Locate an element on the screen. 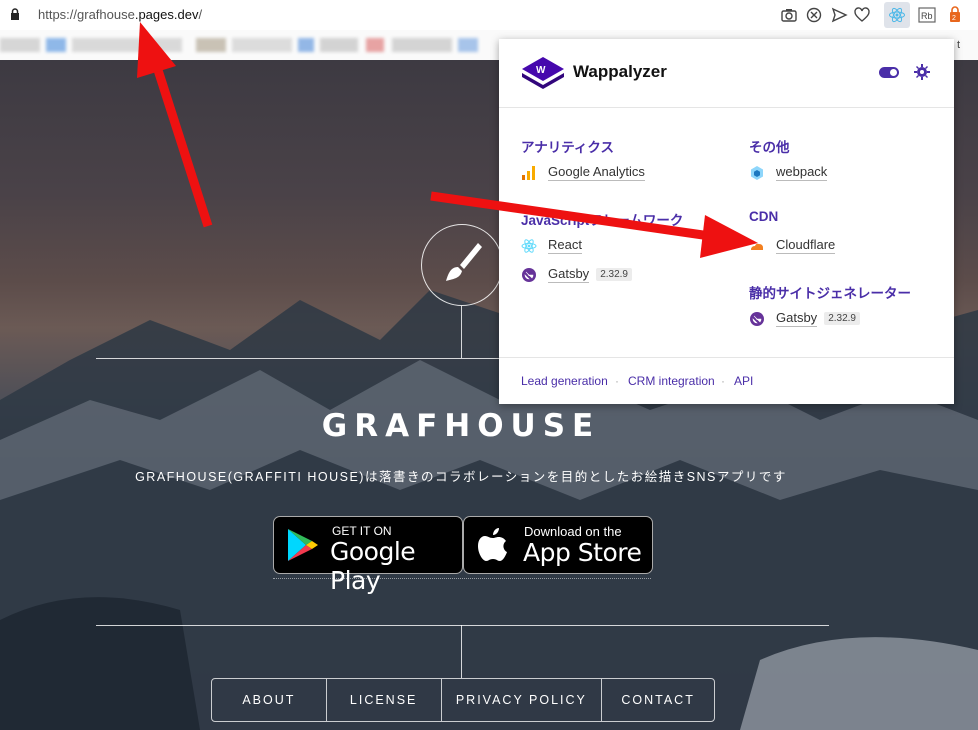 The image size is (978, 730). google-play-small-text: GET IT ON is located at coordinates (362, 531).